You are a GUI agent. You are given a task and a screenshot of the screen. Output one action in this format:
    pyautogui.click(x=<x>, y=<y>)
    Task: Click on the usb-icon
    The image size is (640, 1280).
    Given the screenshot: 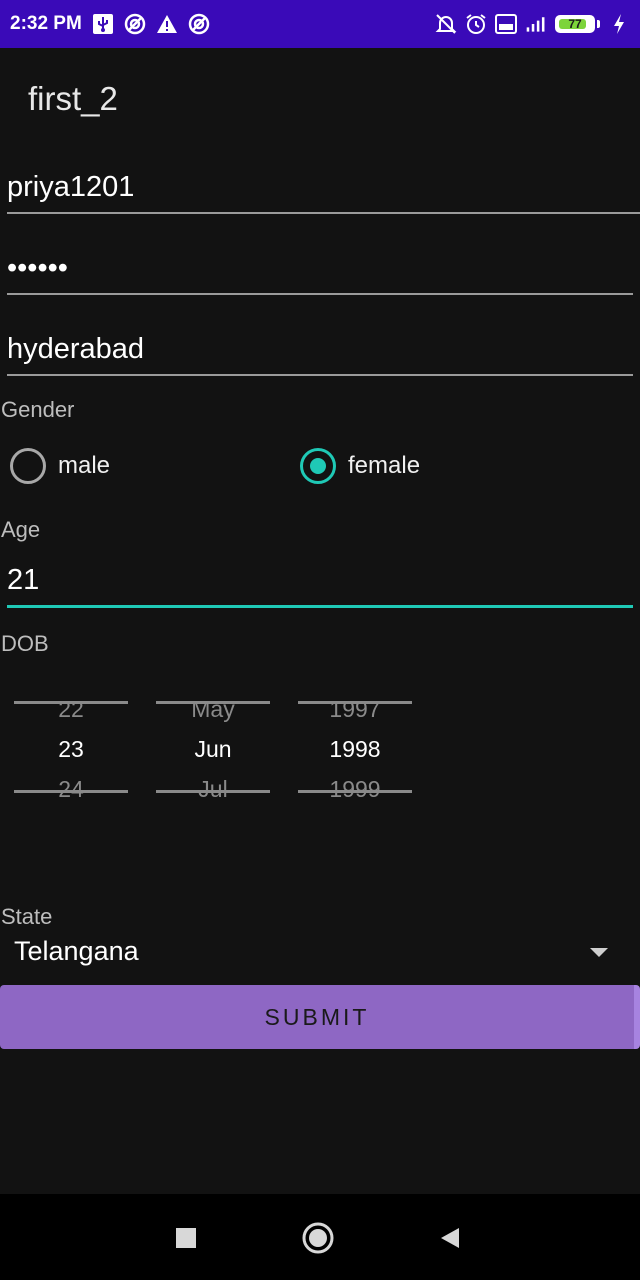 What is the action you would take?
    pyautogui.click(x=103, y=24)
    